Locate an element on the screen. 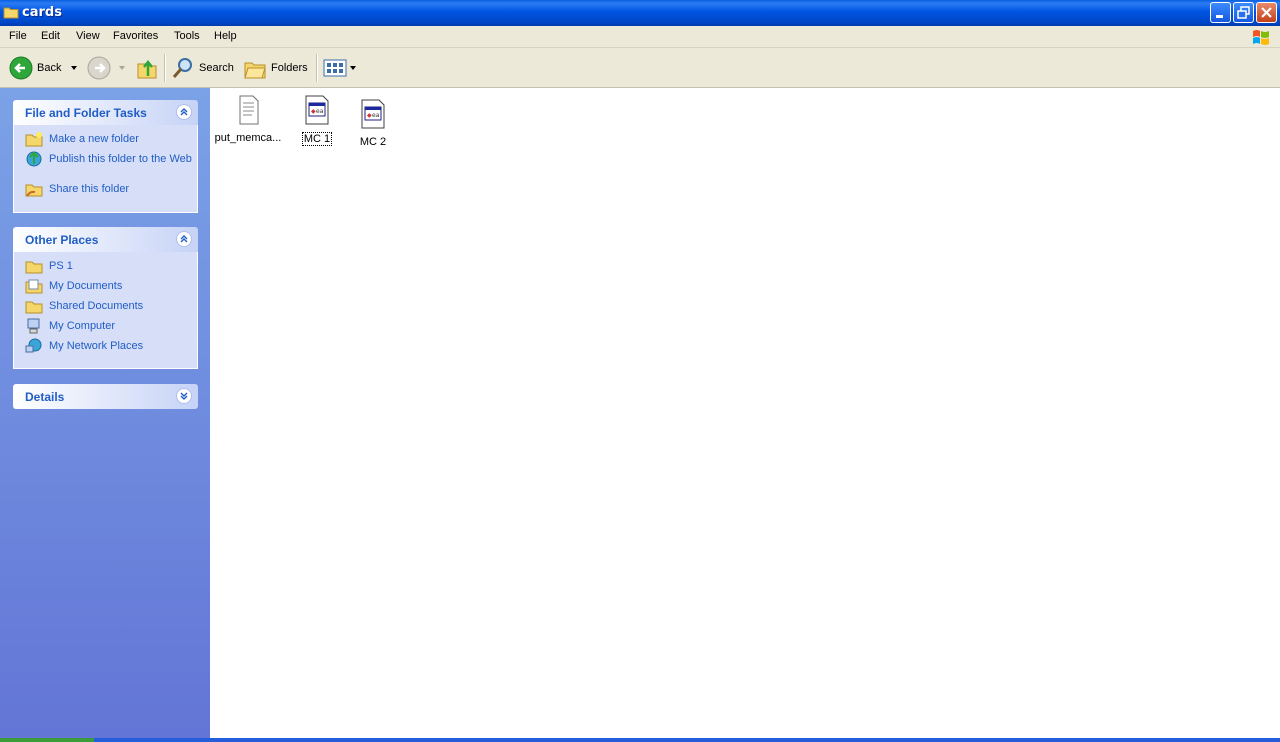 Image resolution: width=1280 pixels, height=742 pixels. globe-publish-icon is located at coordinates (34, 159).